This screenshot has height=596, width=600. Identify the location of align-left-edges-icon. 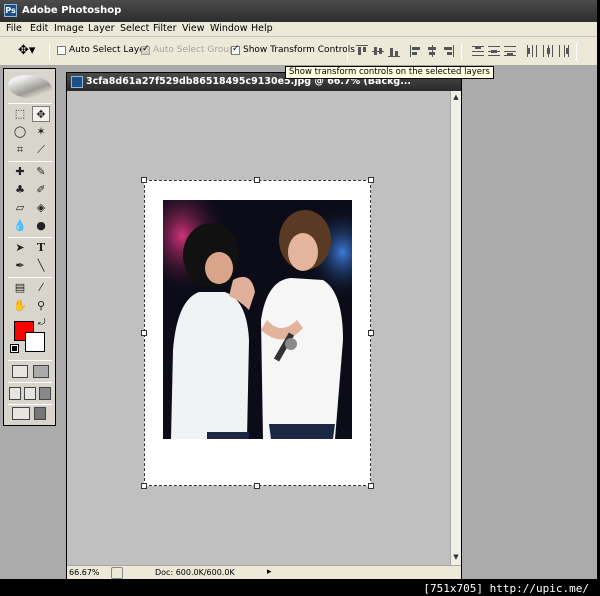
(416, 51).